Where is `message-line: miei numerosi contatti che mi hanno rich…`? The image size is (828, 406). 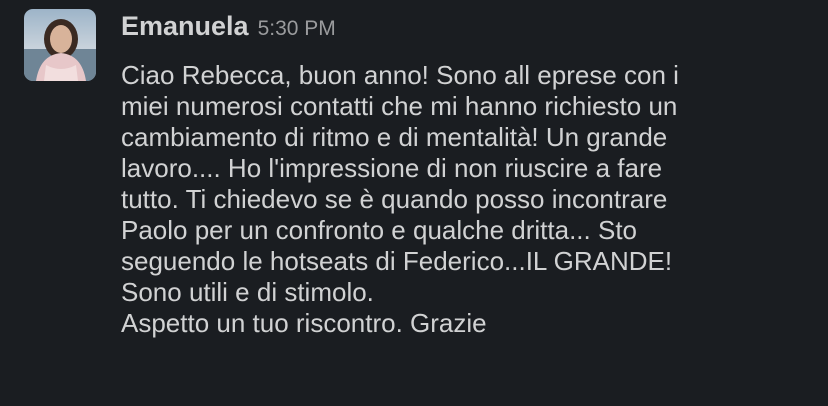 message-line: miei numerosi contatti che mi hanno rich… is located at coordinates (399, 106).